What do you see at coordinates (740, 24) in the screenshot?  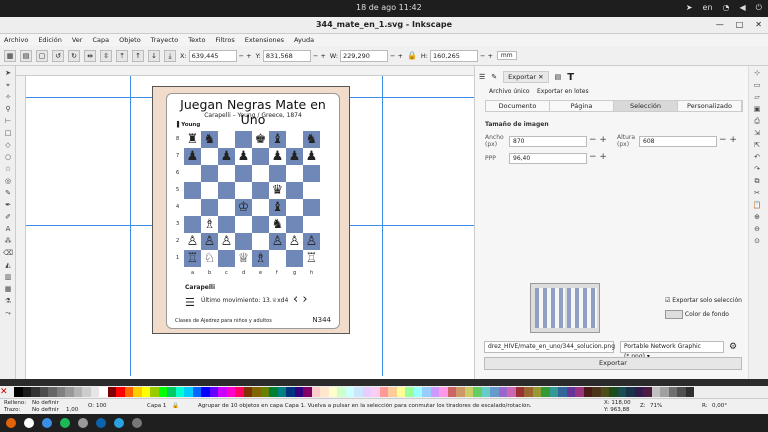 I see `maximize-button: □` at bounding box center [740, 24].